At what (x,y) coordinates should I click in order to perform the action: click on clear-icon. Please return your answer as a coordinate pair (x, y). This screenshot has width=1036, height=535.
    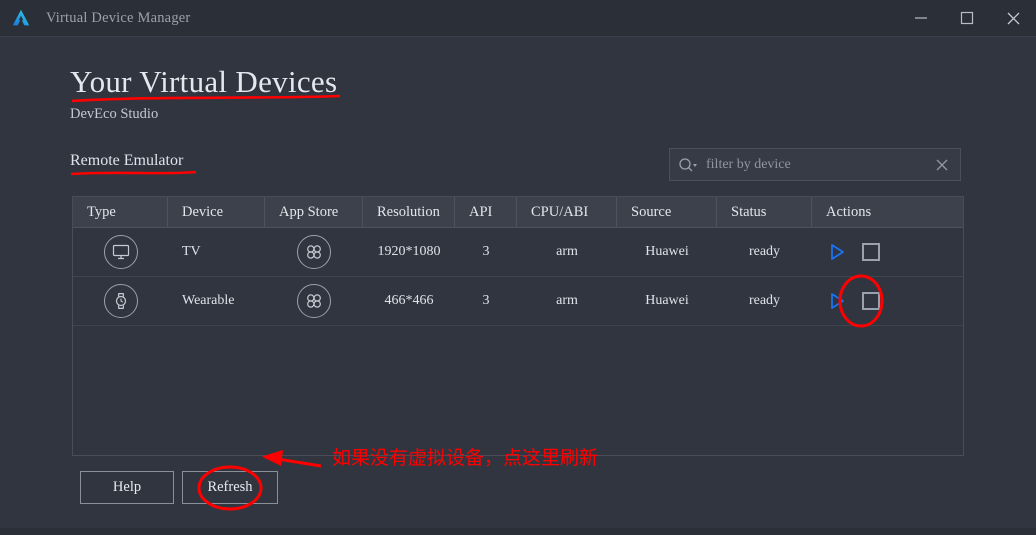
    Looking at the image, I should click on (942, 164).